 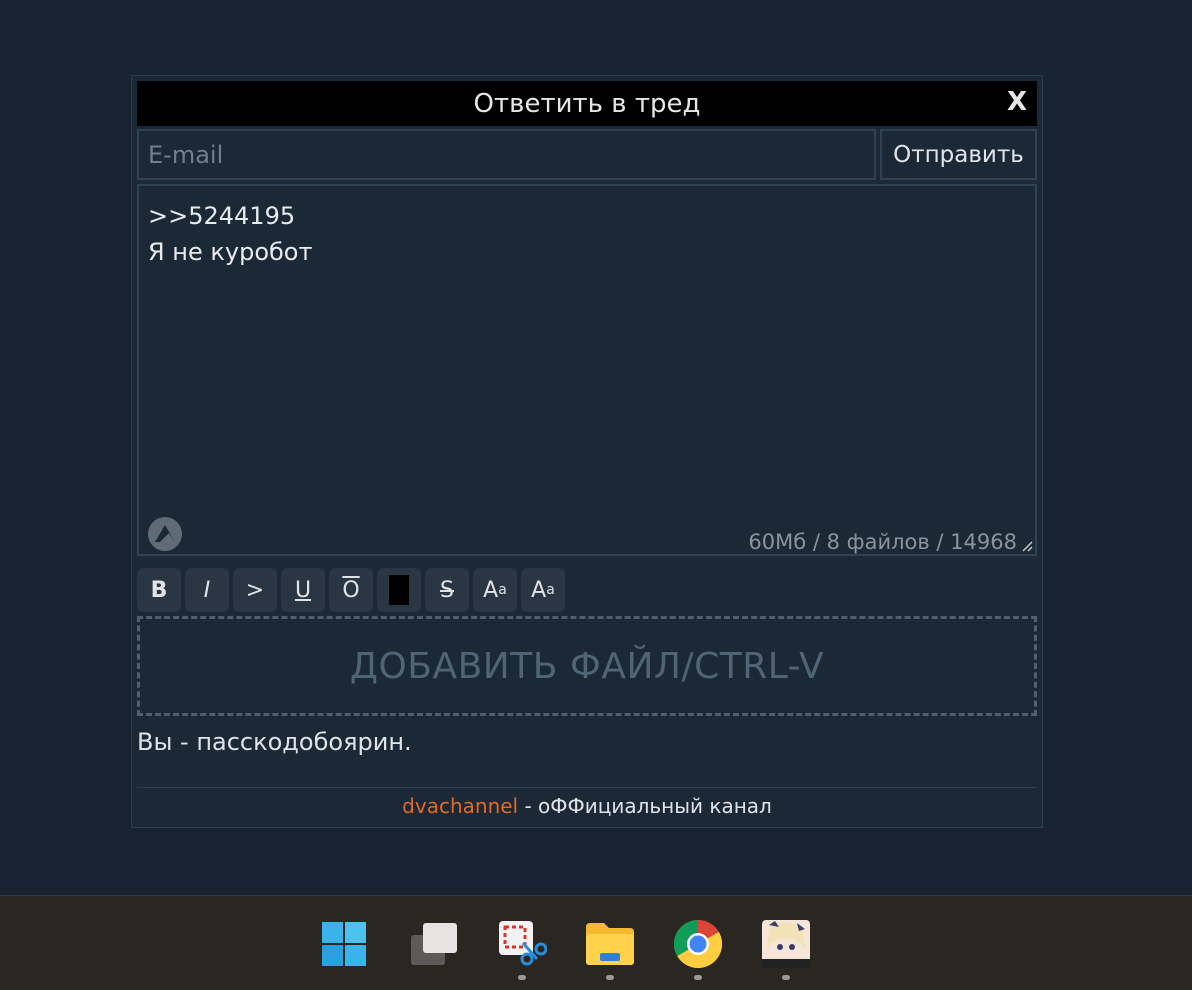 I want to click on markup-toolbar: B I > U O S Aa Aa, so click(x=351, y=590).